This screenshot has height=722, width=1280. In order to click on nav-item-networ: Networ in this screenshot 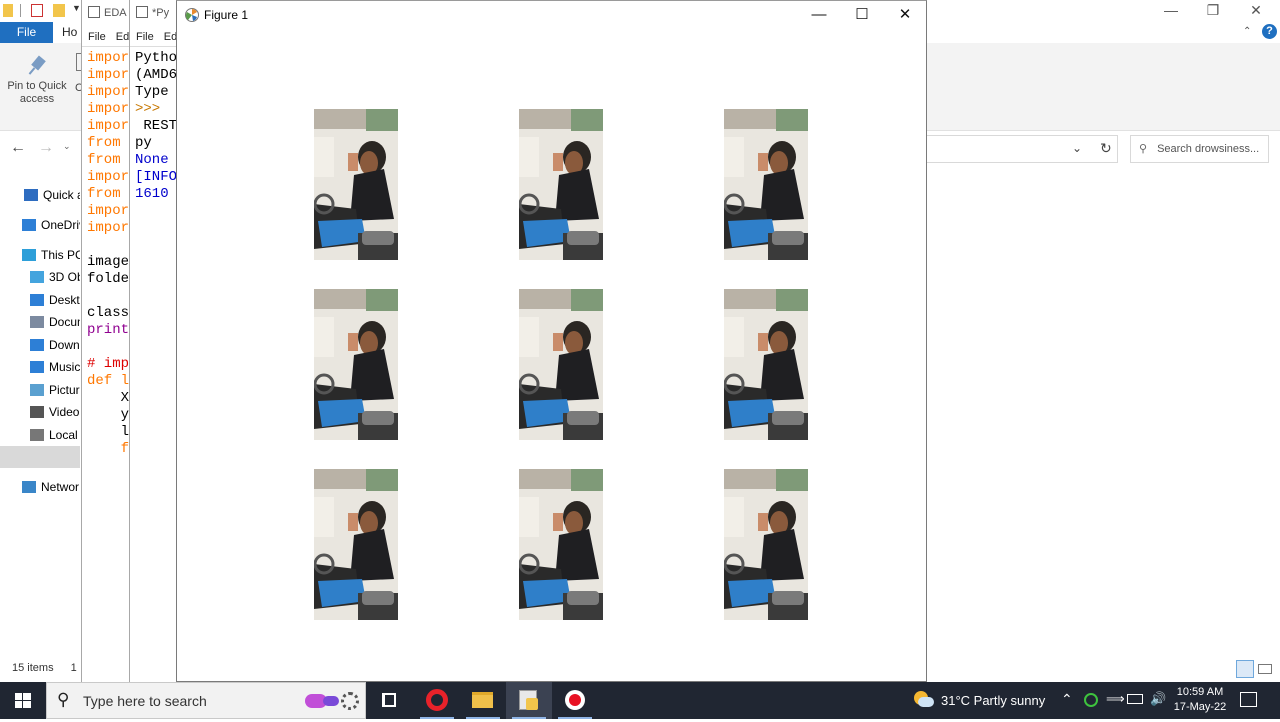, I will do `click(40, 487)`.